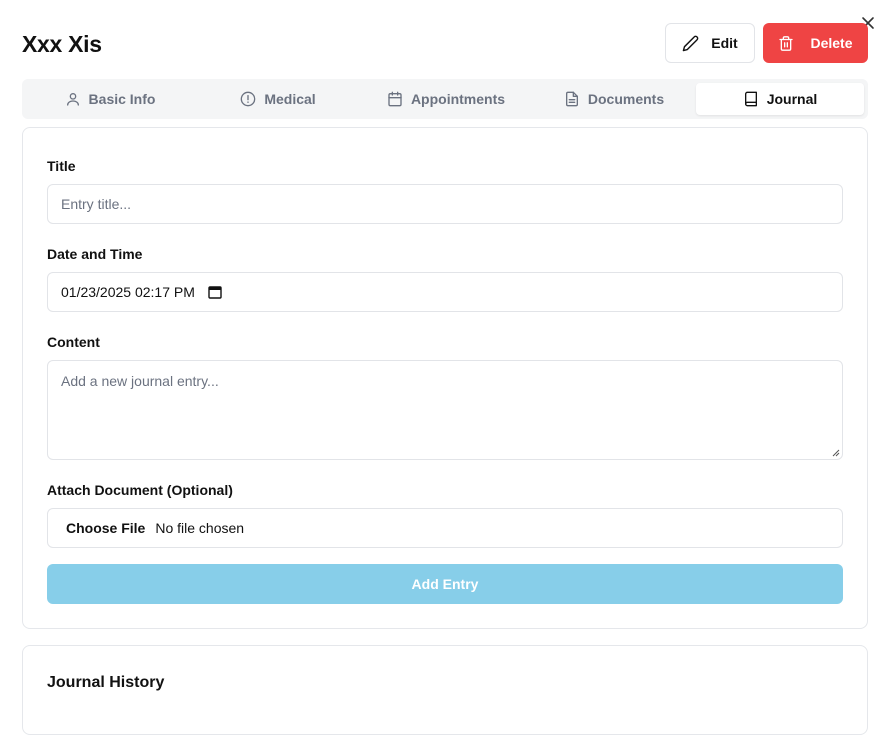  I want to click on file-input: Choose File No file chosen, so click(445, 528).